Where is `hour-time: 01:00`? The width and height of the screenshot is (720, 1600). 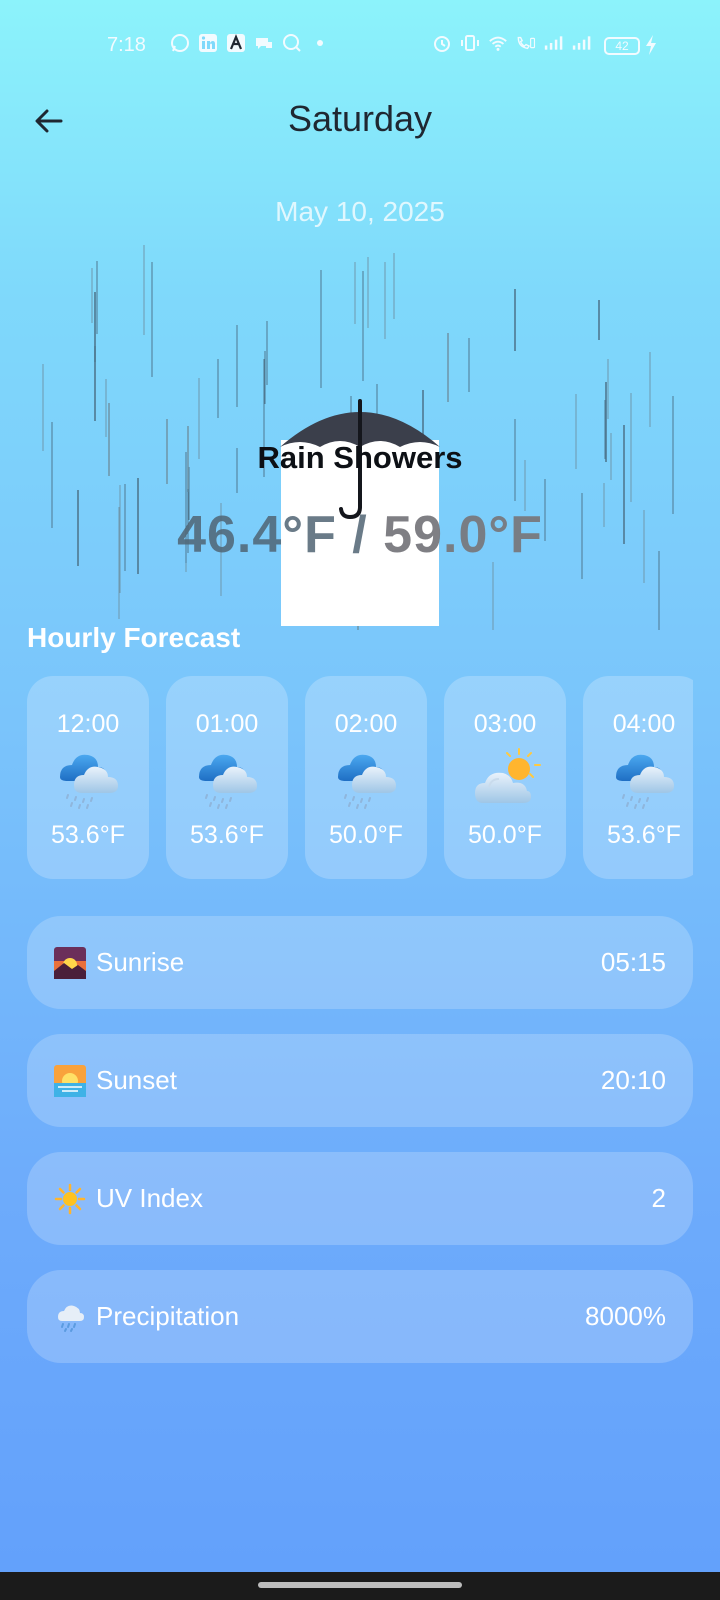 hour-time: 01:00 is located at coordinates (227, 724).